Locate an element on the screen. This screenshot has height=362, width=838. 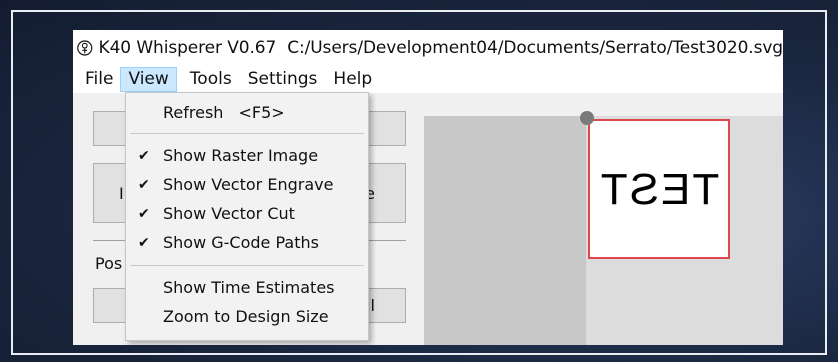
position-label: Pos is located at coordinates (109, 263).